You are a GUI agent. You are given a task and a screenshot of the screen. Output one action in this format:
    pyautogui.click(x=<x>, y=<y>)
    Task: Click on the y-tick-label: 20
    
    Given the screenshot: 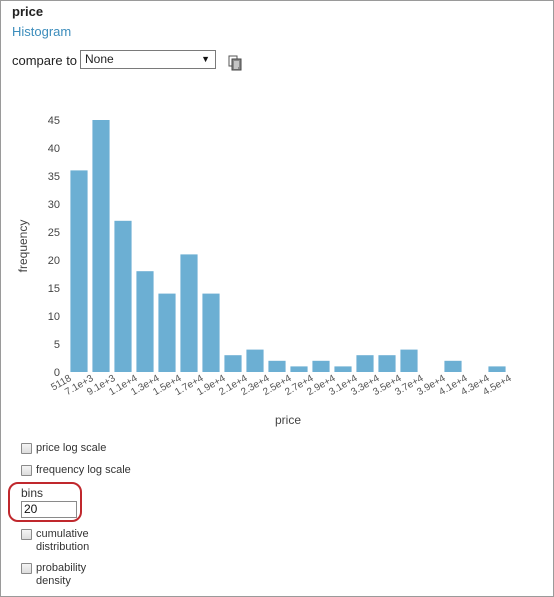 What is the action you would take?
    pyautogui.click(x=54, y=261)
    